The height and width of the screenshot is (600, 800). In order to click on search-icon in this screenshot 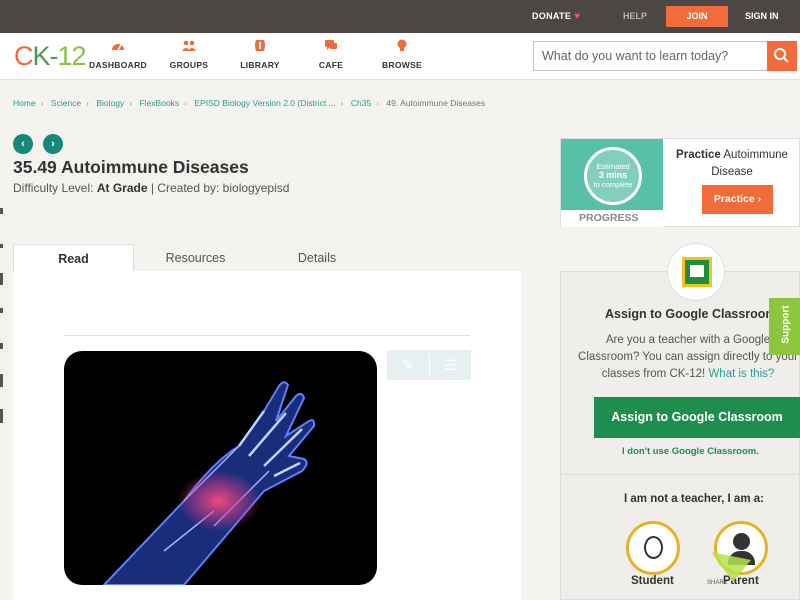, I will do `click(781, 55)`.